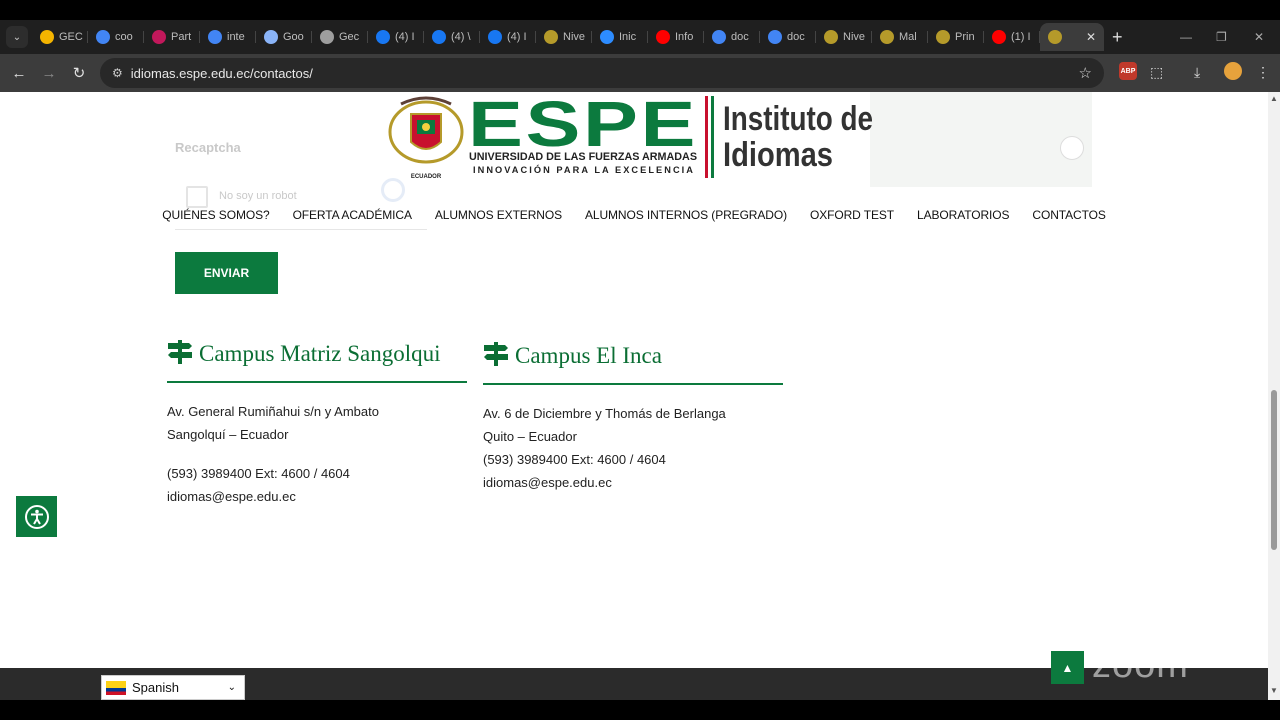 The width and height of the screenshot is (1280, 720). What do you see at coordinates (908, 37) in the screenshot?
I see `tab-label: Mal` at bounding box center [908, 37].